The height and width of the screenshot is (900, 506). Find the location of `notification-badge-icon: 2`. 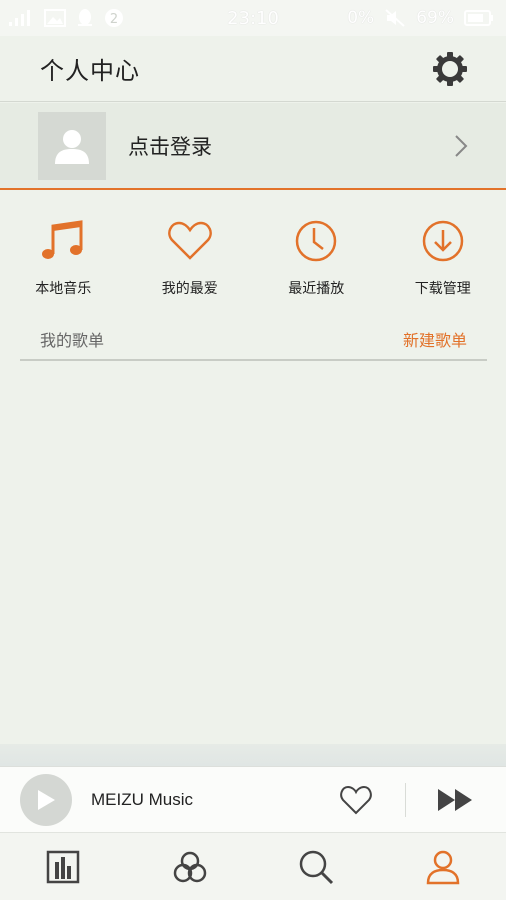

notification-badge-icon: 2 is located at coordinates (114, 18).